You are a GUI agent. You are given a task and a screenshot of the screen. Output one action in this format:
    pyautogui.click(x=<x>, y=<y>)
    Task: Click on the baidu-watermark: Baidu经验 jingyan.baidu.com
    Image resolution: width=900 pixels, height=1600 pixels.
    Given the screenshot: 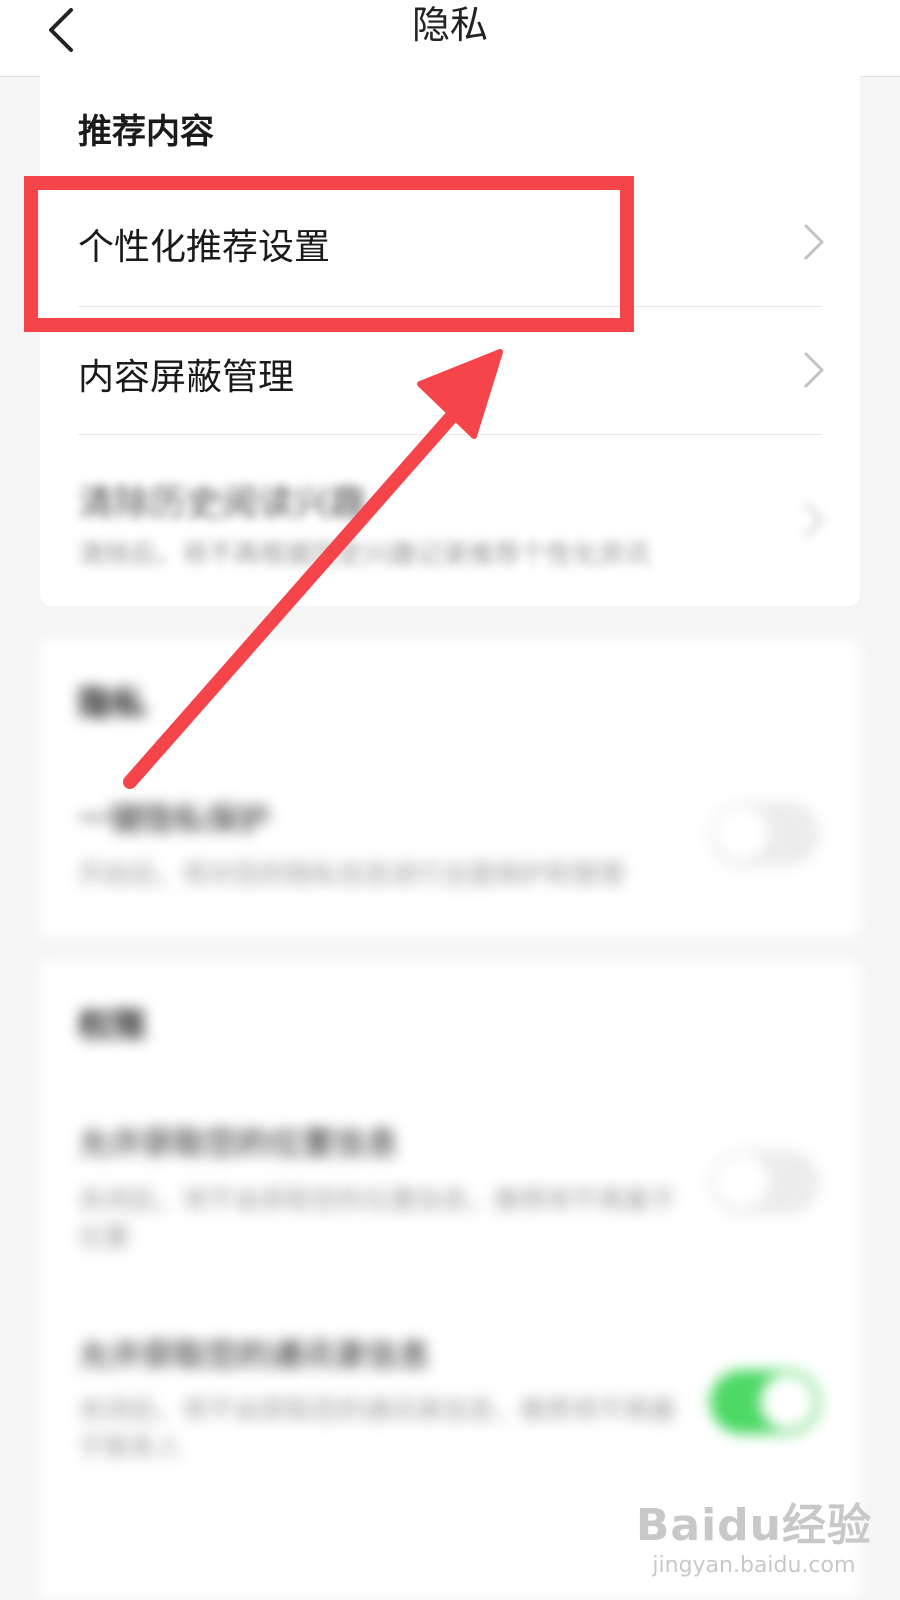 What is the action you would take?
    pyautogui.click(x=754, y=1533)
    